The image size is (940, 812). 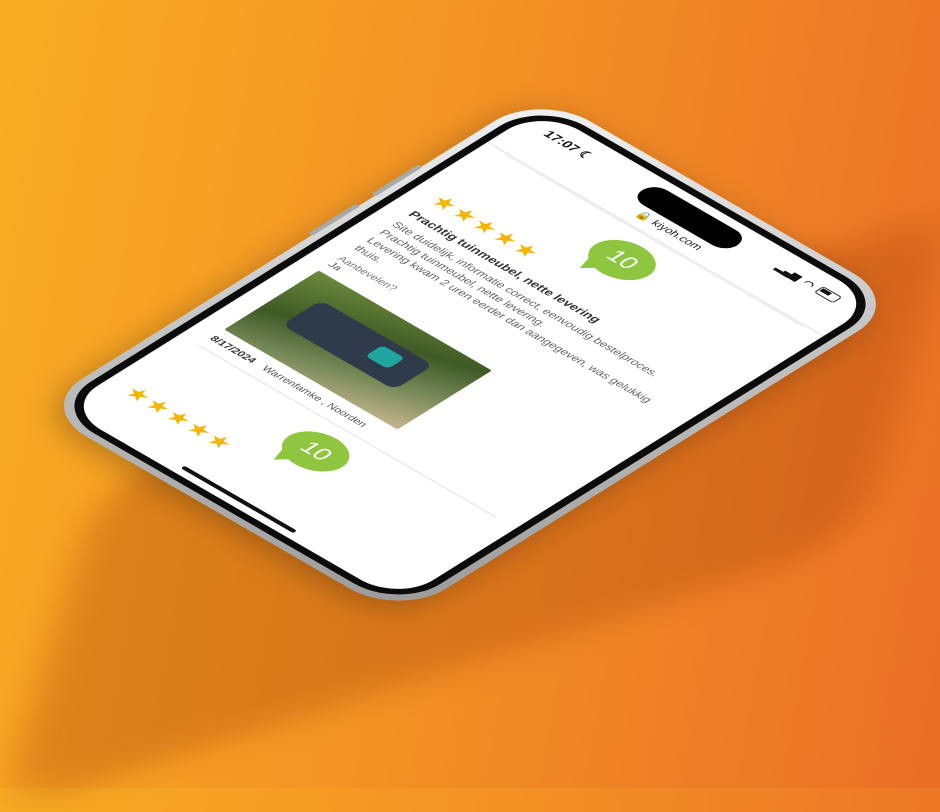 I want to click on signal-icon: ▂▄▆, so click(x=789, y=272).